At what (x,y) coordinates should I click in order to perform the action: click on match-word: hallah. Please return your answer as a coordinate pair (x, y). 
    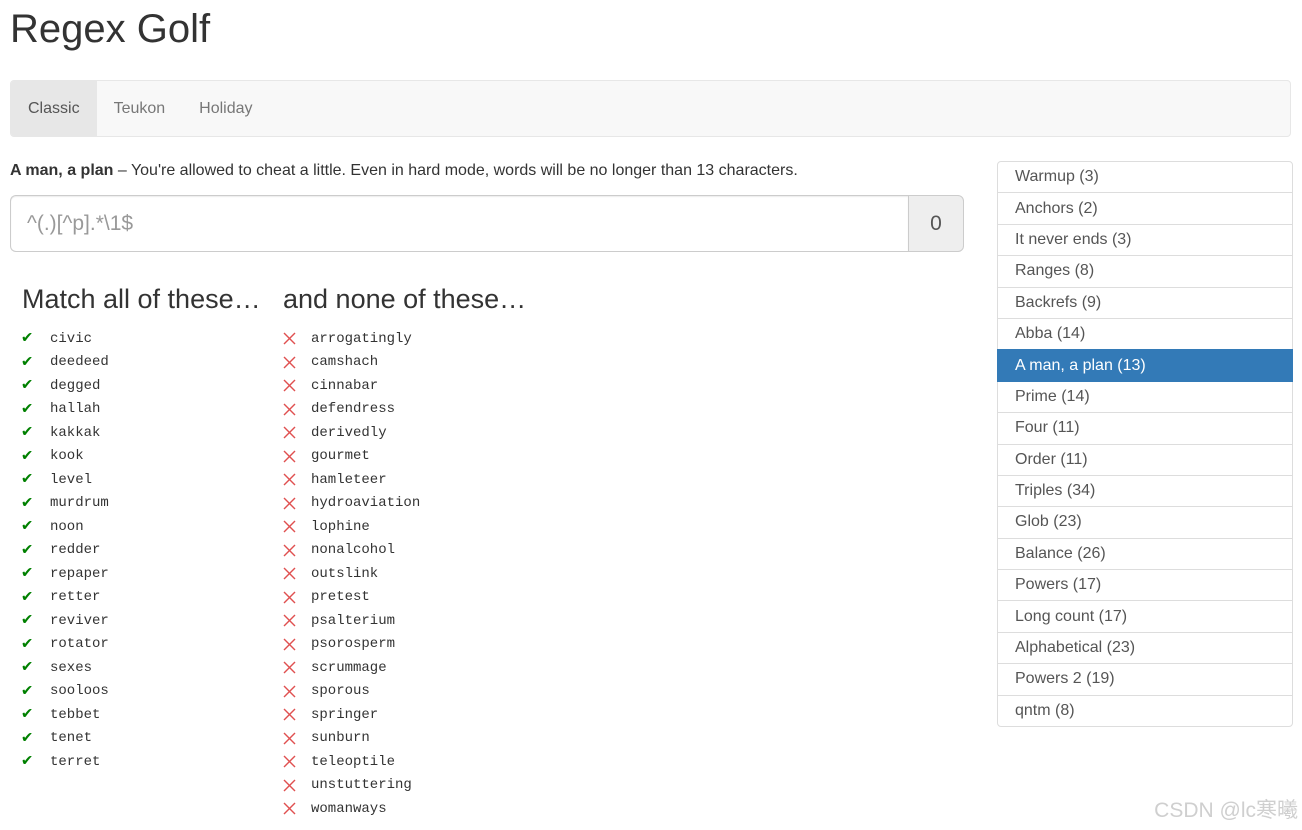
    Looking at the image, I should click on (75, 409).